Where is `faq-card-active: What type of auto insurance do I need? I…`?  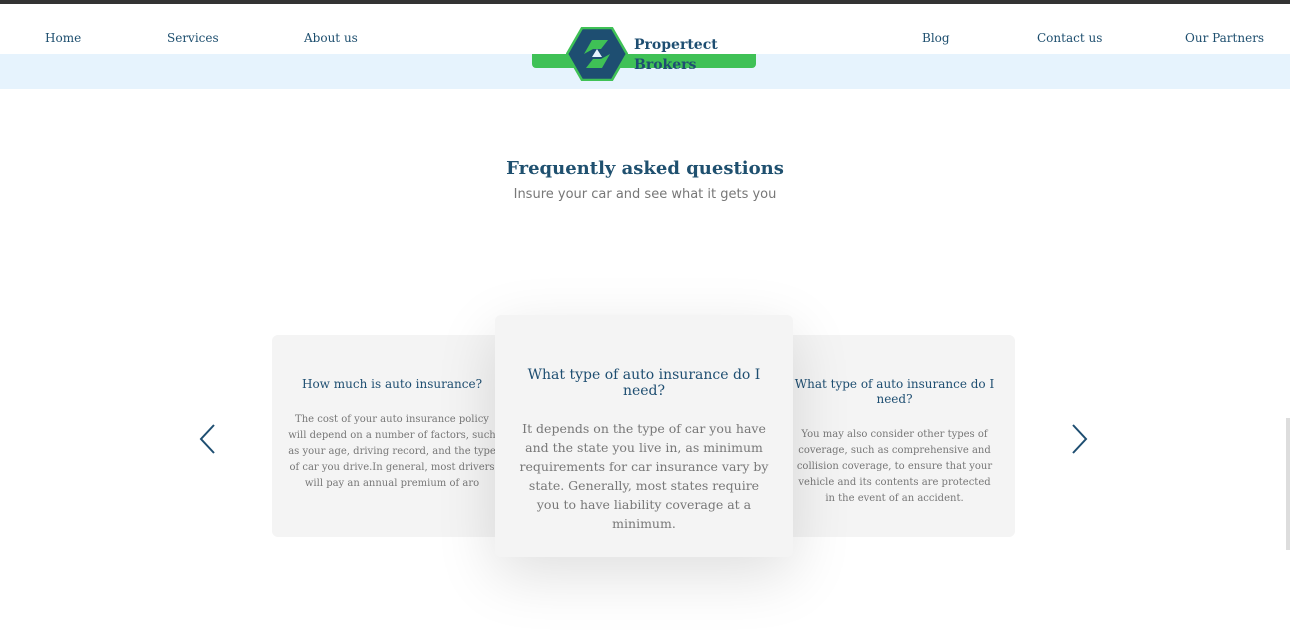 faq-card-active: What type of auto insurance do I need? I… is located at coordinates (644, 436).